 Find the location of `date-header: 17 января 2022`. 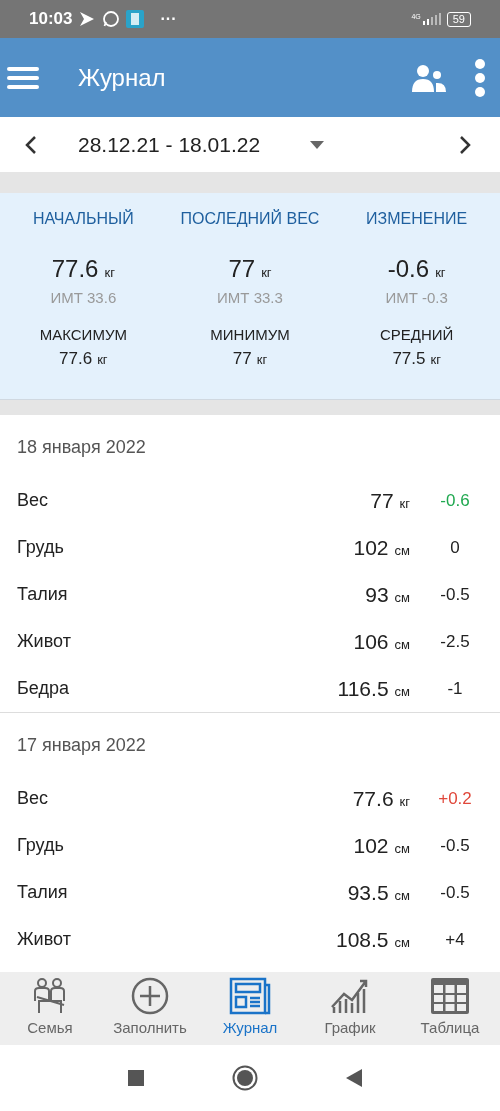

date-header: 17 января 2022 is located at coordinates (81, 745).